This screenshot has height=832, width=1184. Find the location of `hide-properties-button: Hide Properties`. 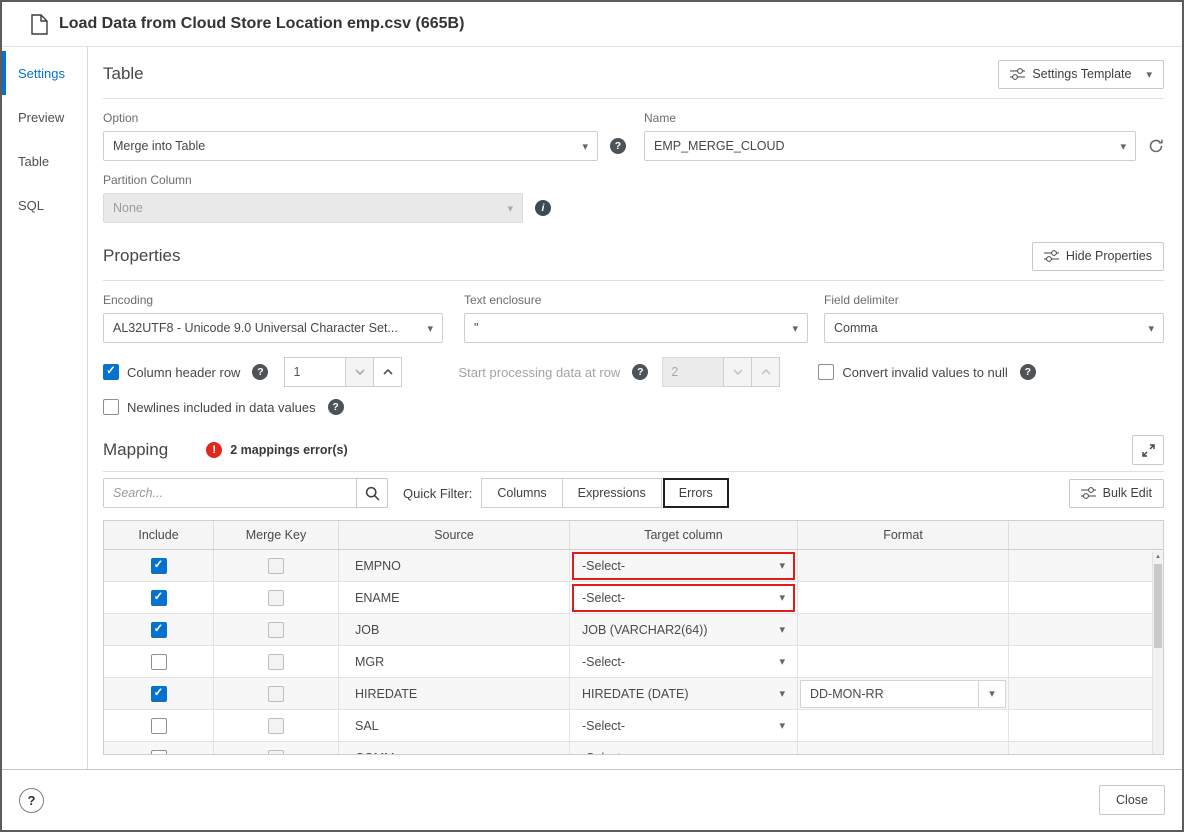

hide-properties-button: Hide Properties is located at coordinates (1097, 256).